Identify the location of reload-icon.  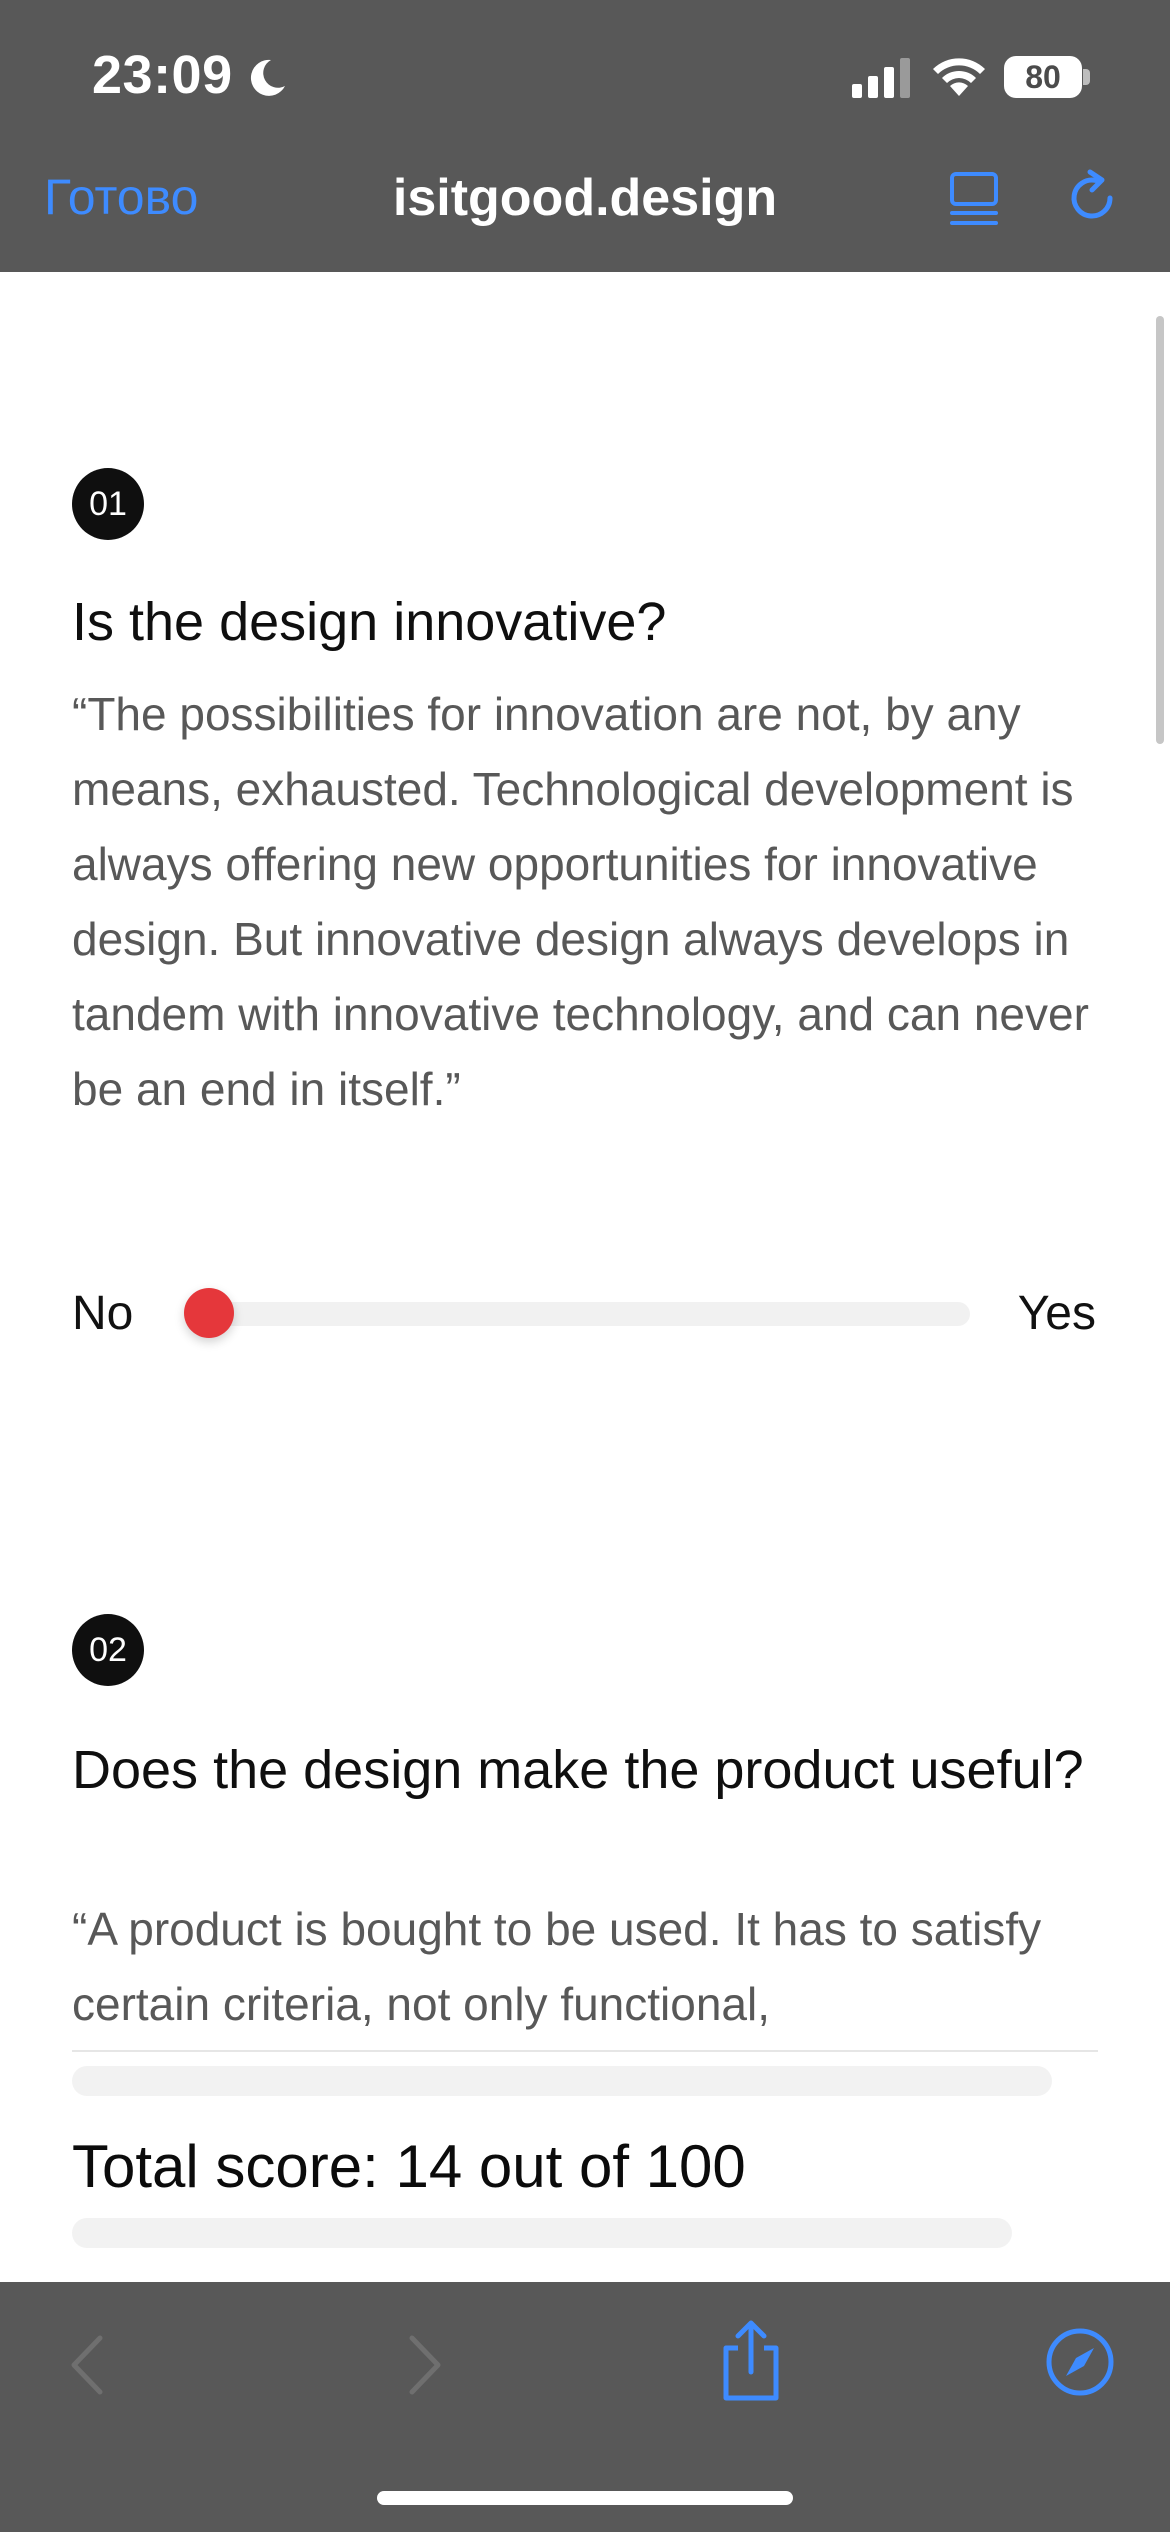
(1093, 199).